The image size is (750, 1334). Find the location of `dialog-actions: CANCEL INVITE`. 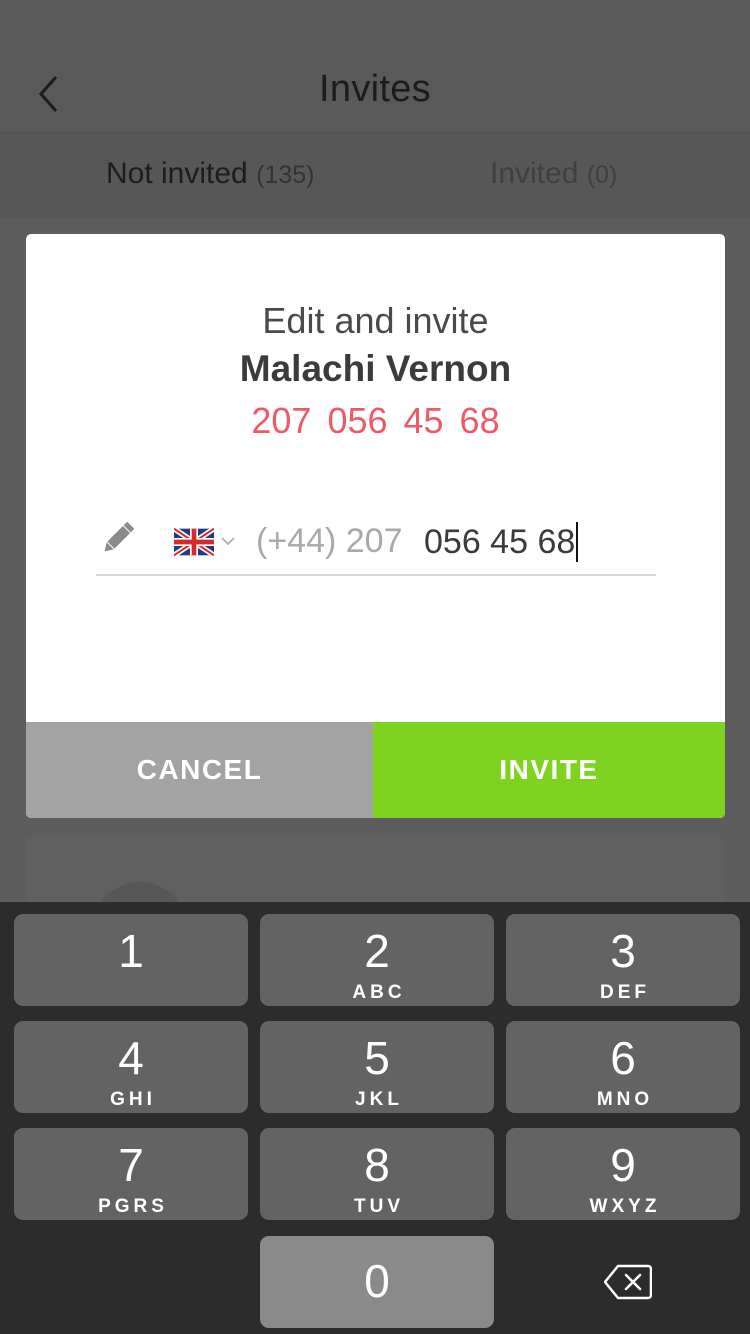

dialog-actions: CANCEL INVITE is located at coordinates (375, 770).